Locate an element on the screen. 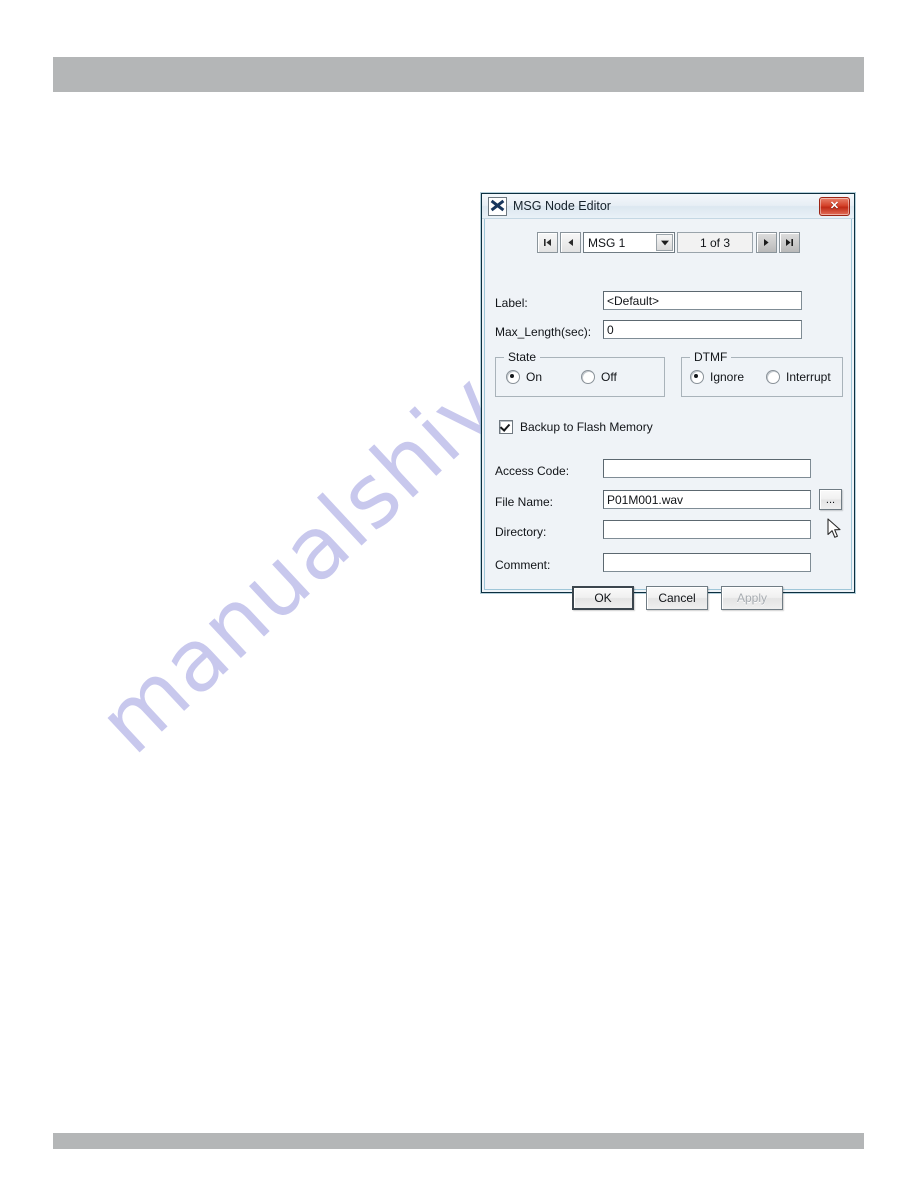 The width and height of the screenshot is (918, 1188). node-select-dropdown: MSG 1 is located at coordinates (629, 242).